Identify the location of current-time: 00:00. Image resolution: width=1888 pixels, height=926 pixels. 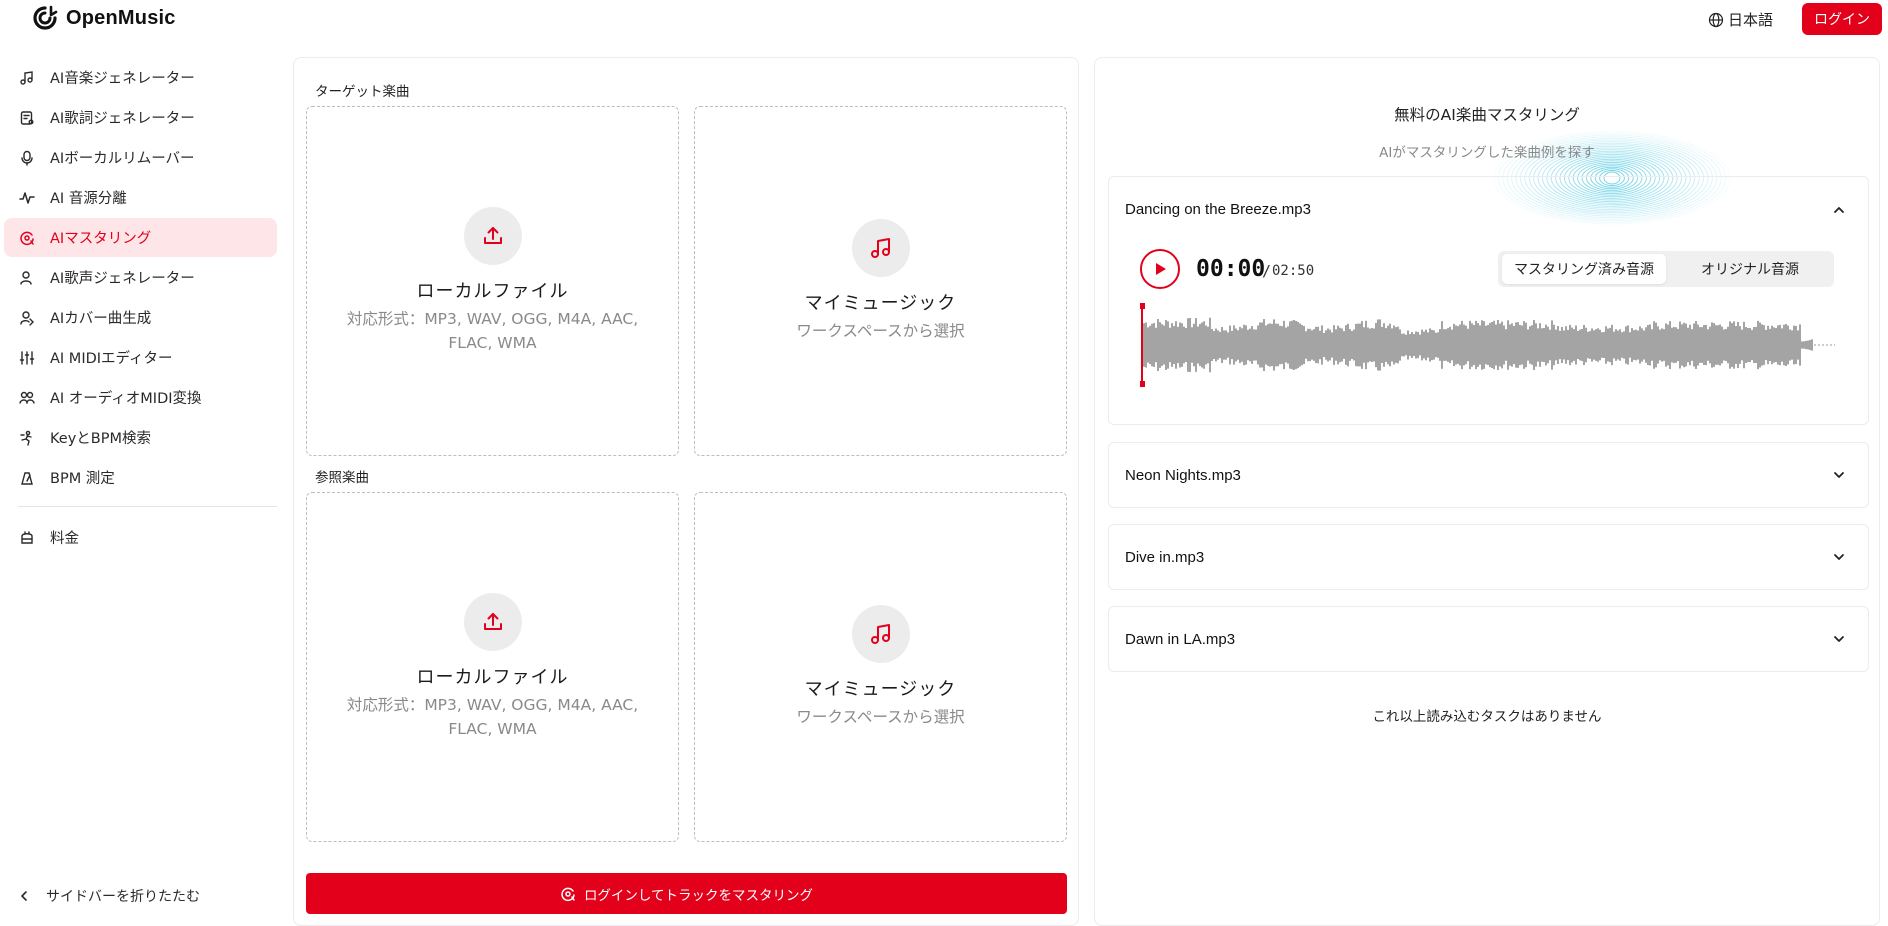
(1231, 269).